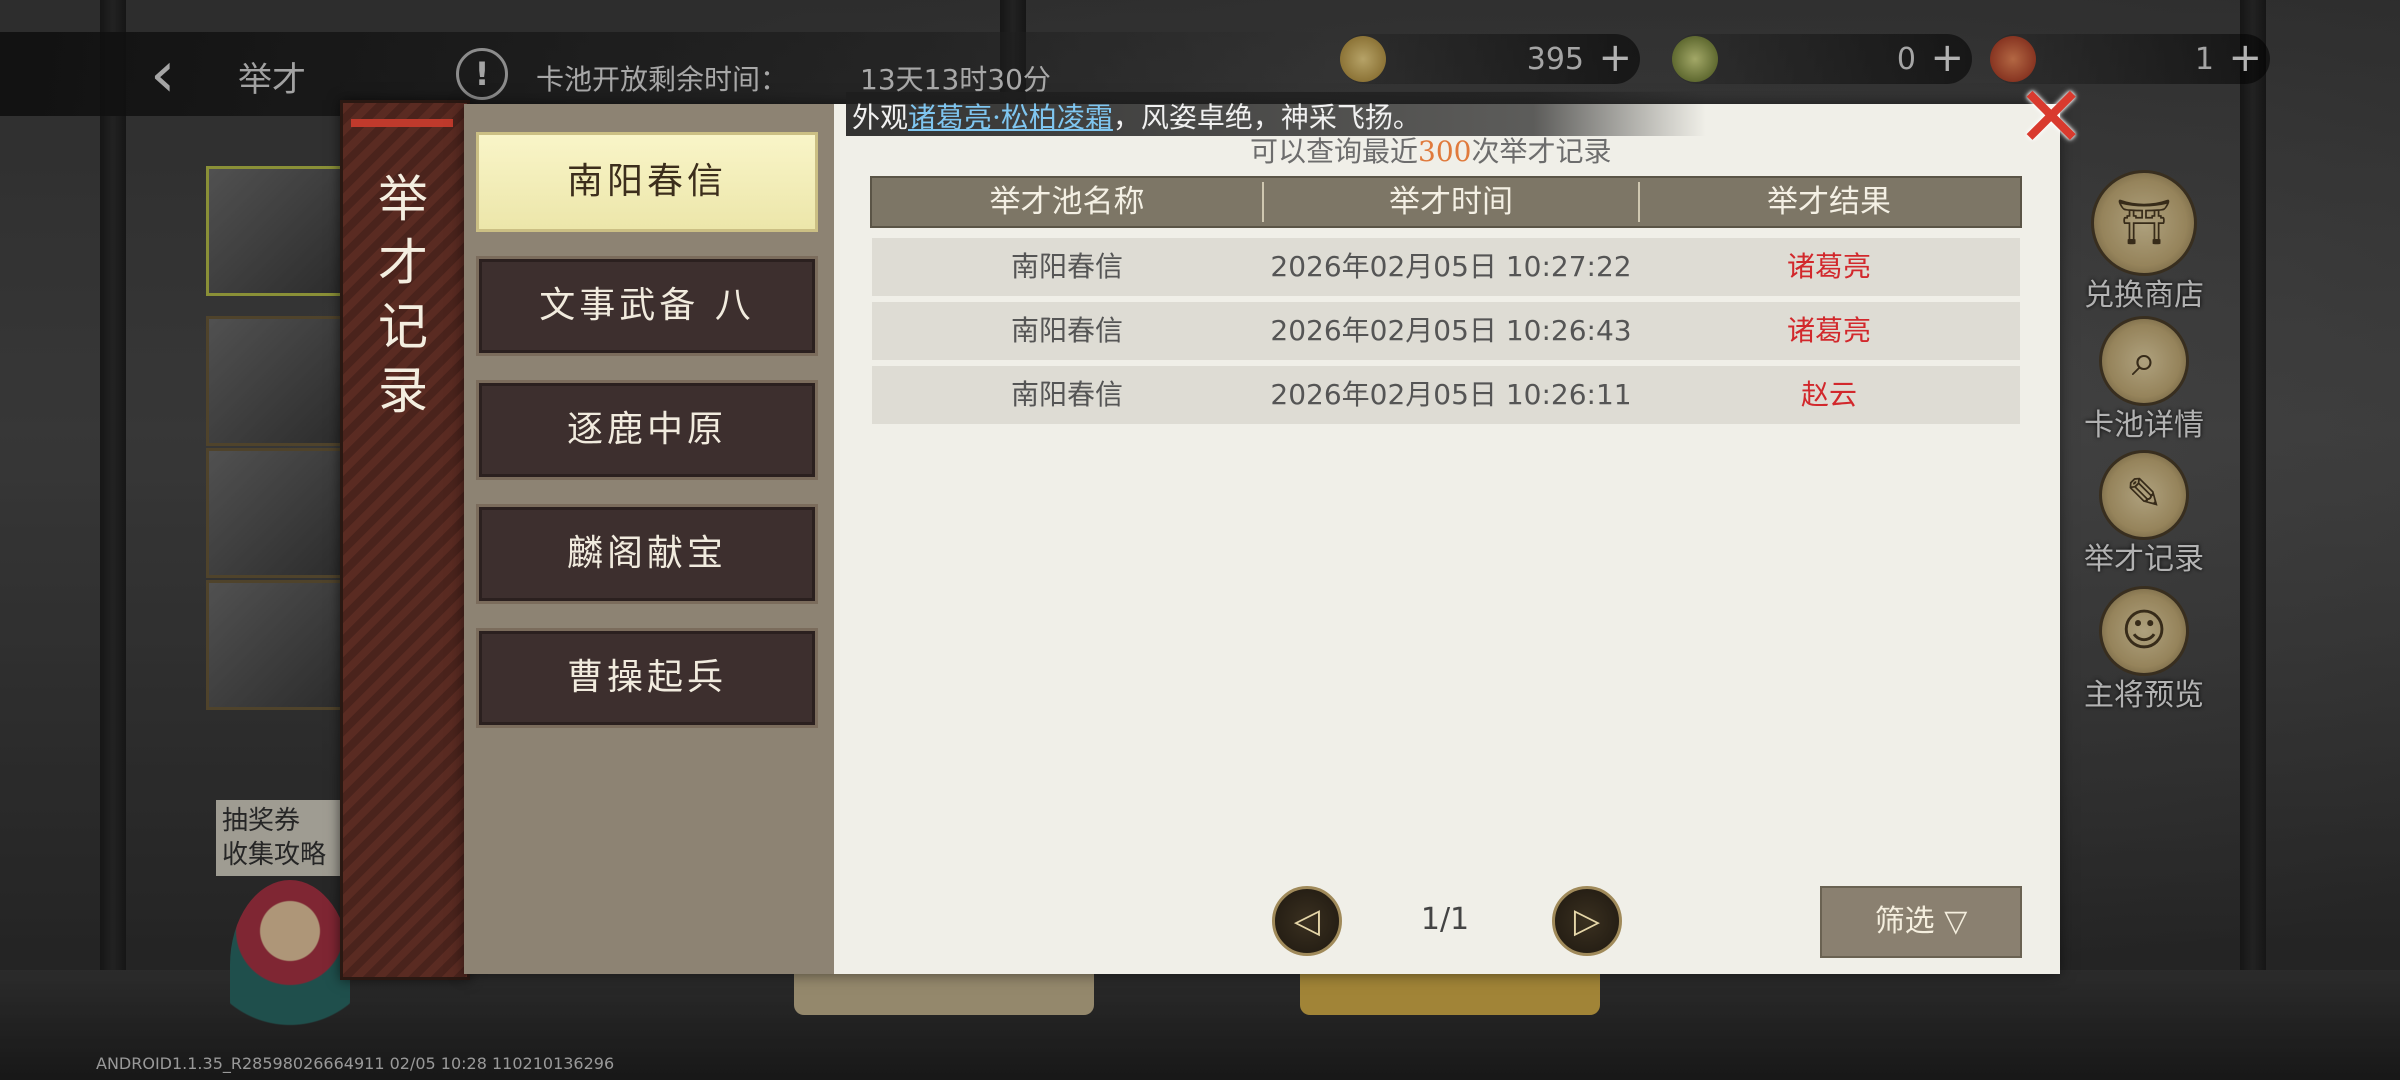 The image size is (2400, 1080). I want to click on arrow-left-icon: ◁, so click(1307, 921).